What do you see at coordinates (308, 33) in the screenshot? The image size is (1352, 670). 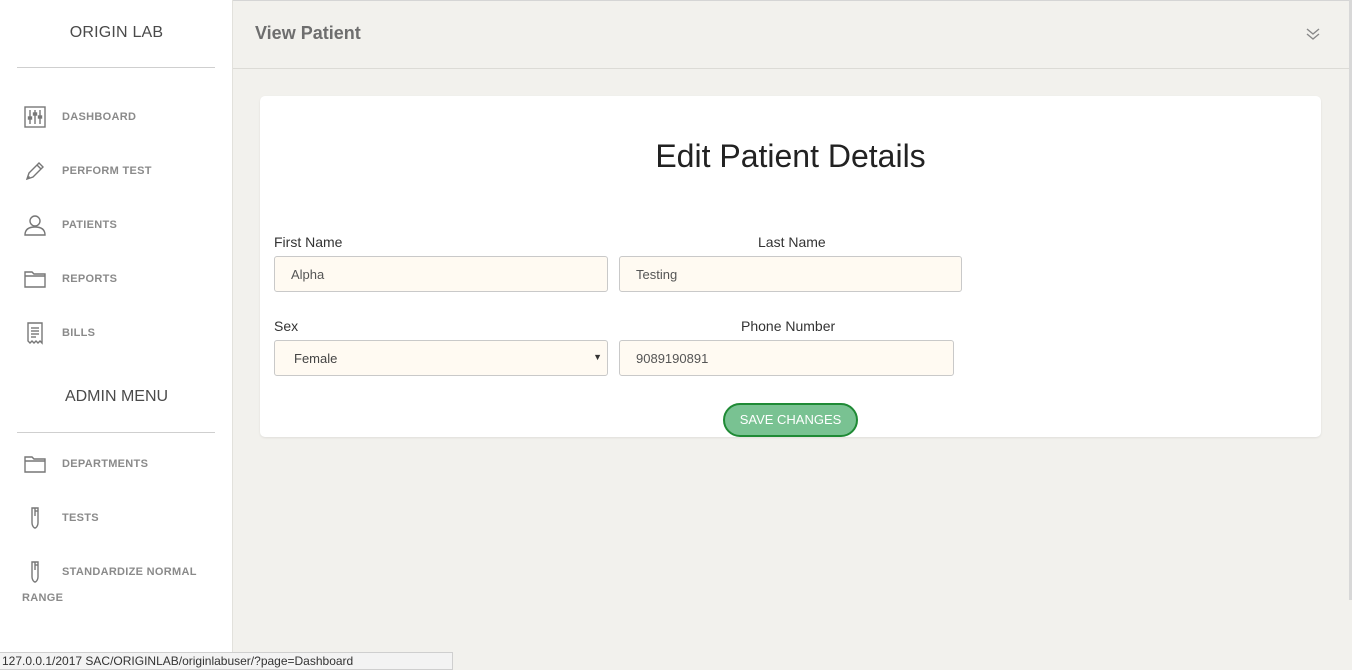 I see `page-title: View Patient` at bounding box center [308, 33].